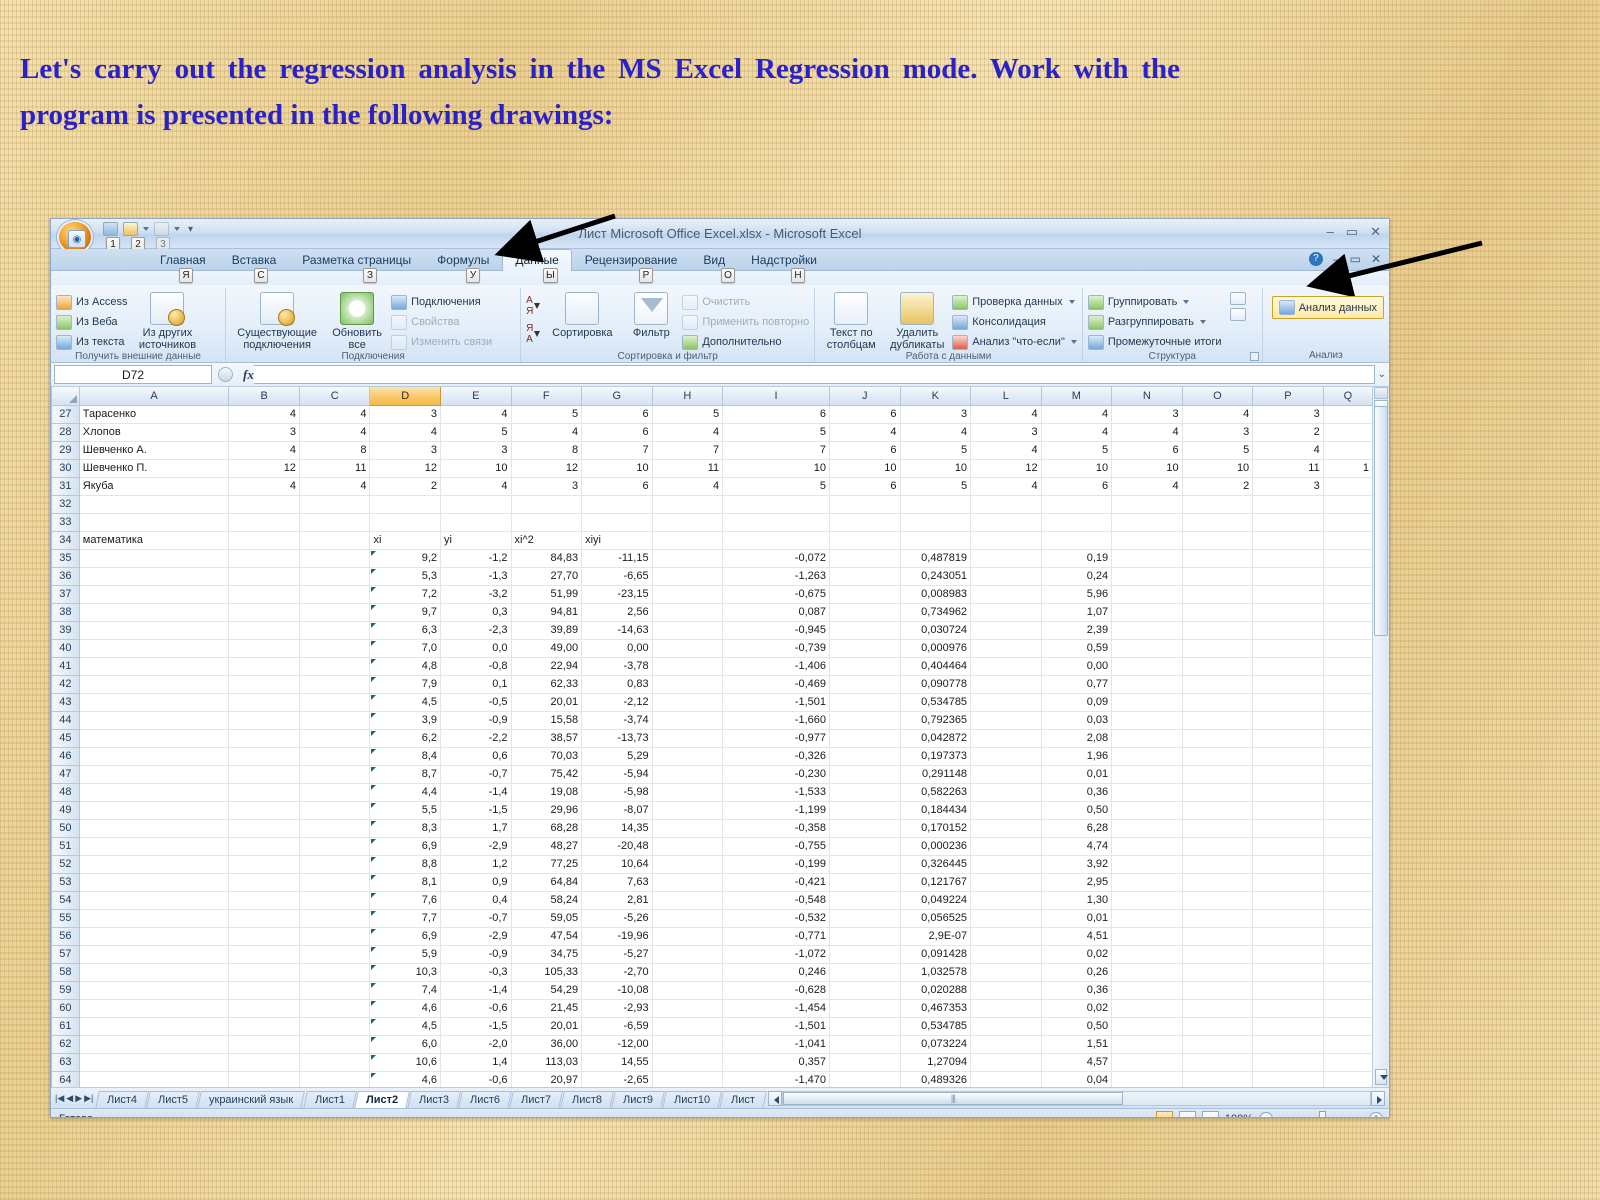 The width and height of the screenshot is (1600, 1200). I want to click on table-cell: -1,041, so click(776, 1044).